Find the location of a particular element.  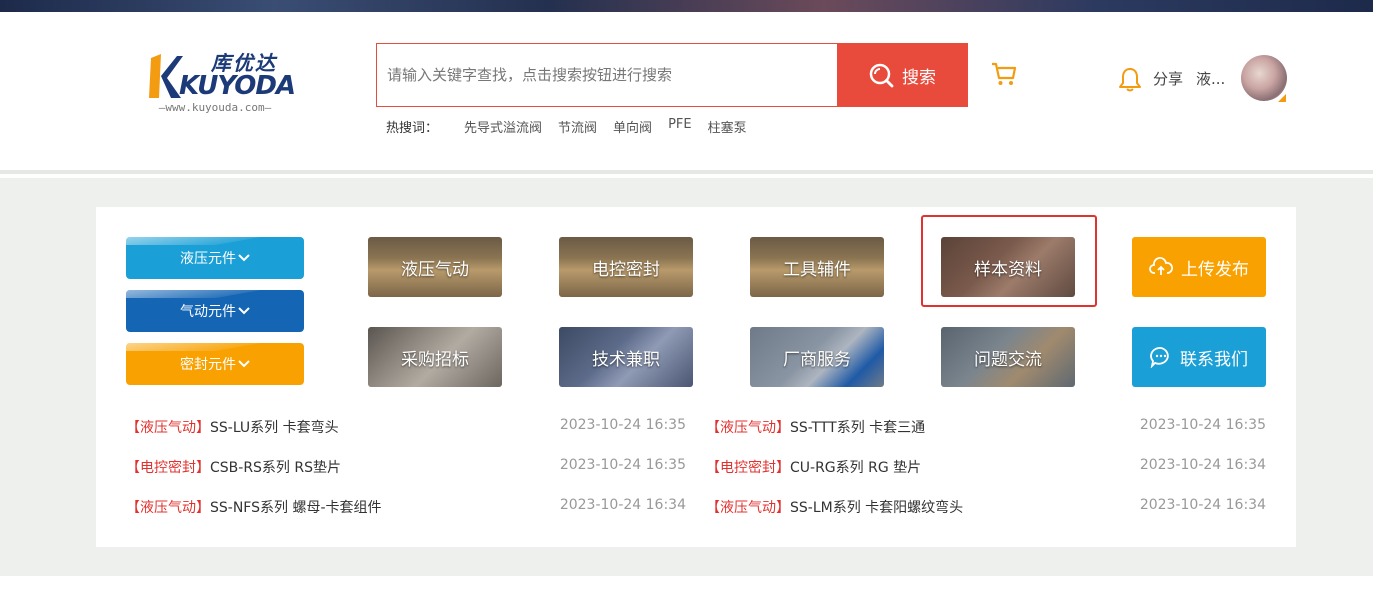

search-input is located at coordinates (607, 75).